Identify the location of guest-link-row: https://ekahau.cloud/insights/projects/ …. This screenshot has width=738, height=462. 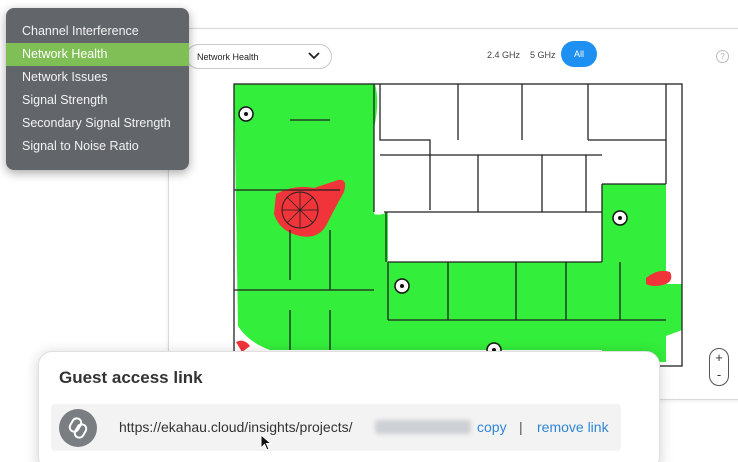
(336, 427).